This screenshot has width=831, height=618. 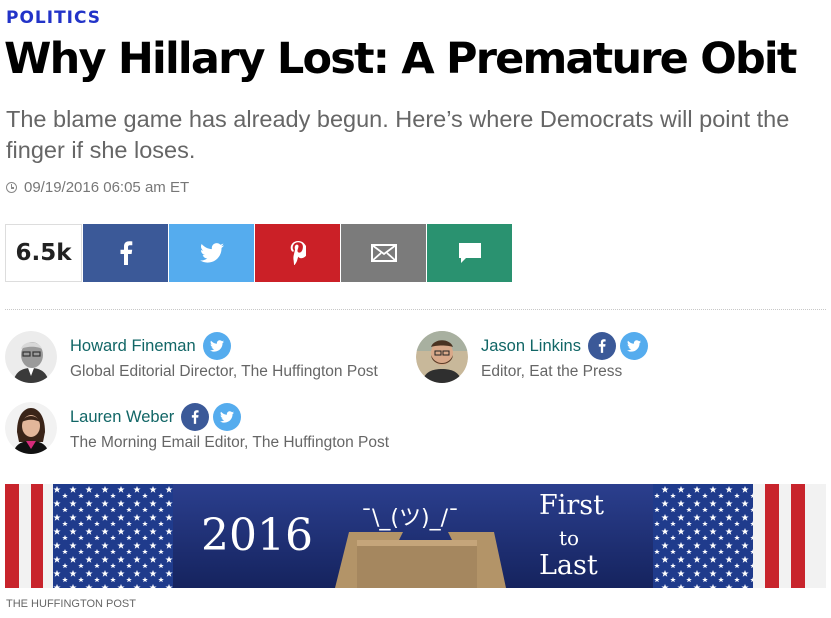 I want to click on author-name: Howard Fineman, so click(x=133, y=346).